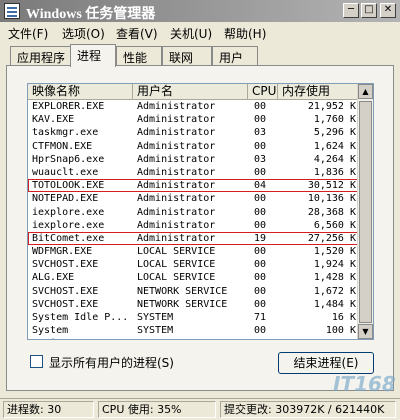 The width and height of the screenshot is (400, 420). What do you see at coordinates (62, 252) in the screenshot?
I see `cell-image-name: WDFMGR.EXE` at bounding box center [62, 252].